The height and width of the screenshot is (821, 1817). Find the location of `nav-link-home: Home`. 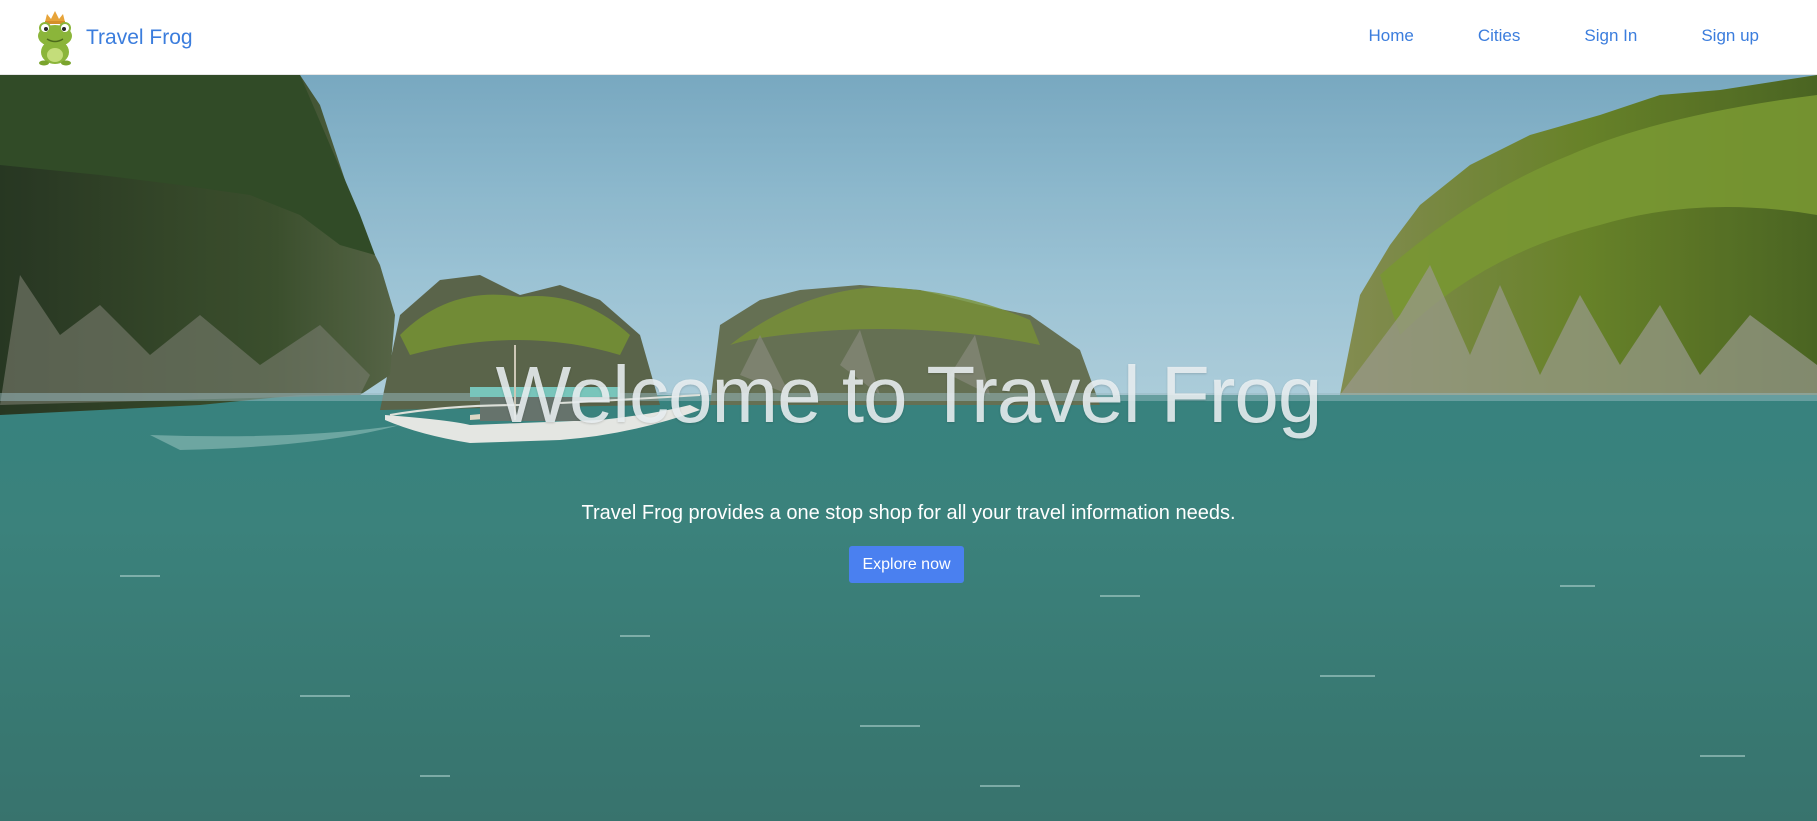

nav-link-home: Home is located at coordinates (1391, 36).